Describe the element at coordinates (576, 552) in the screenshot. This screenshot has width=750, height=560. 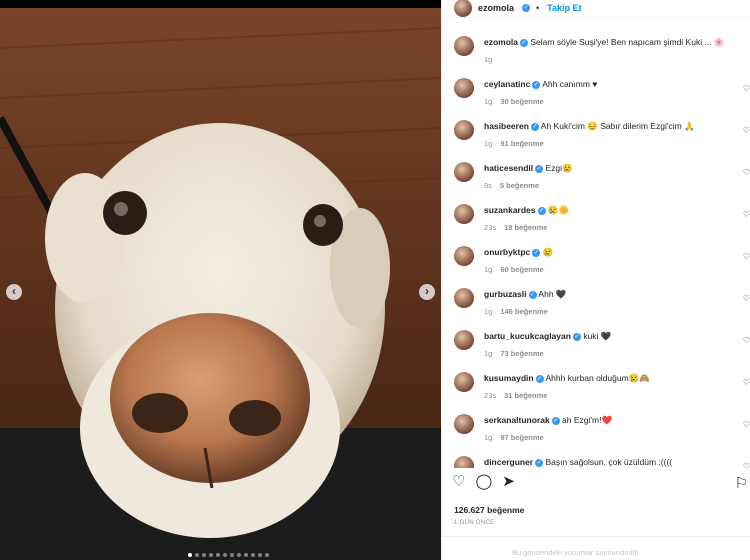
I see `comments-restricted-note: Bu gönderideki yorumlar sınırlandırıldı.` at that location.